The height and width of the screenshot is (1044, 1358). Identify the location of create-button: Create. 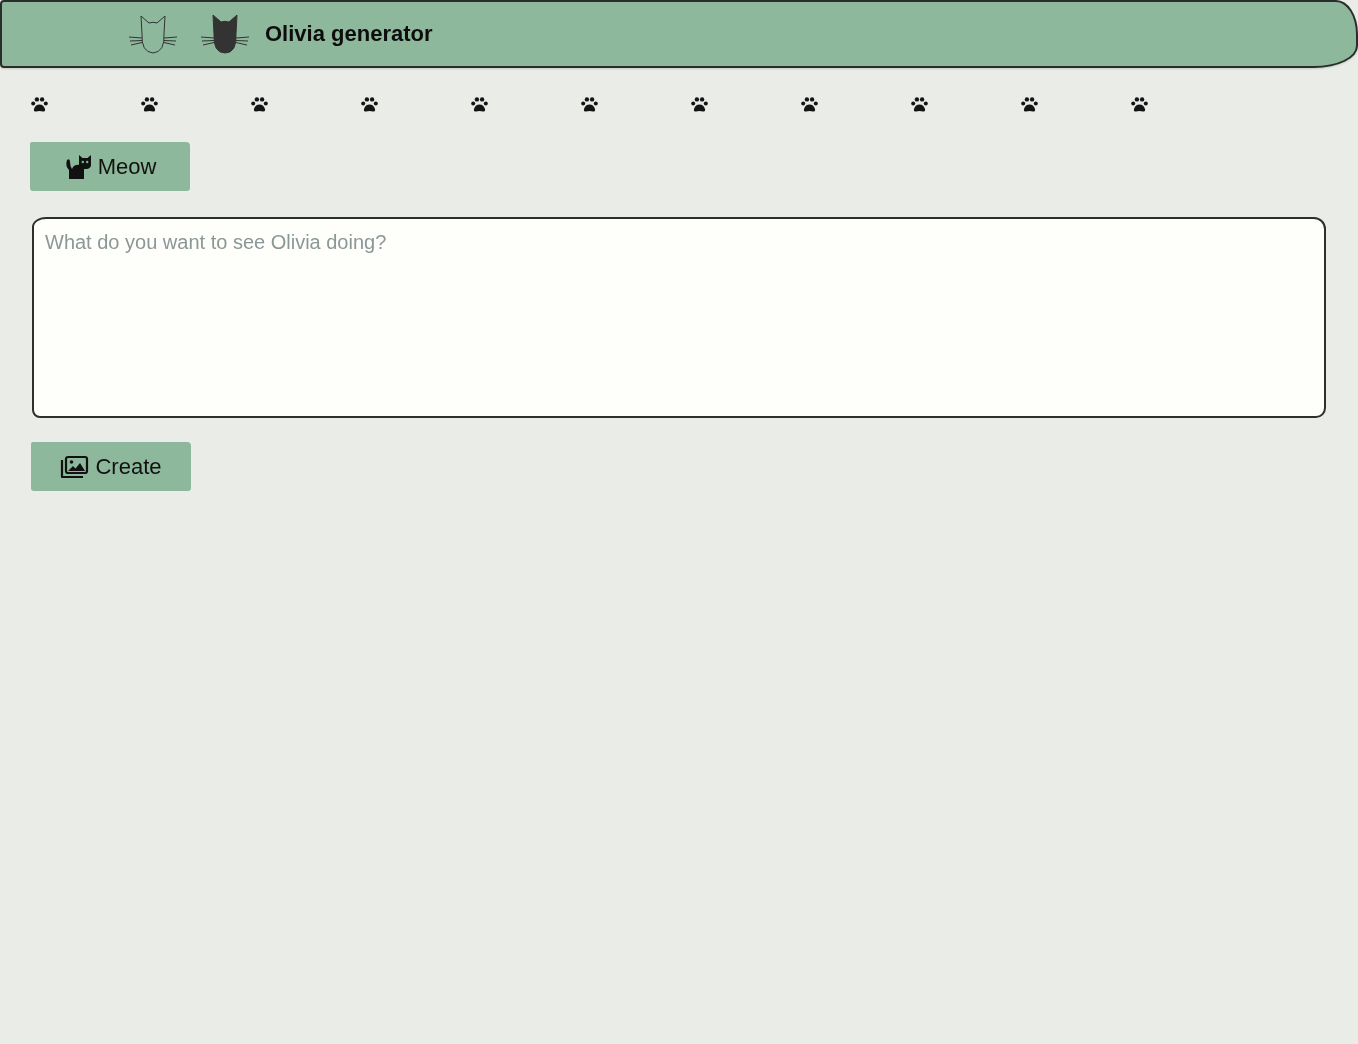
(111, 466).